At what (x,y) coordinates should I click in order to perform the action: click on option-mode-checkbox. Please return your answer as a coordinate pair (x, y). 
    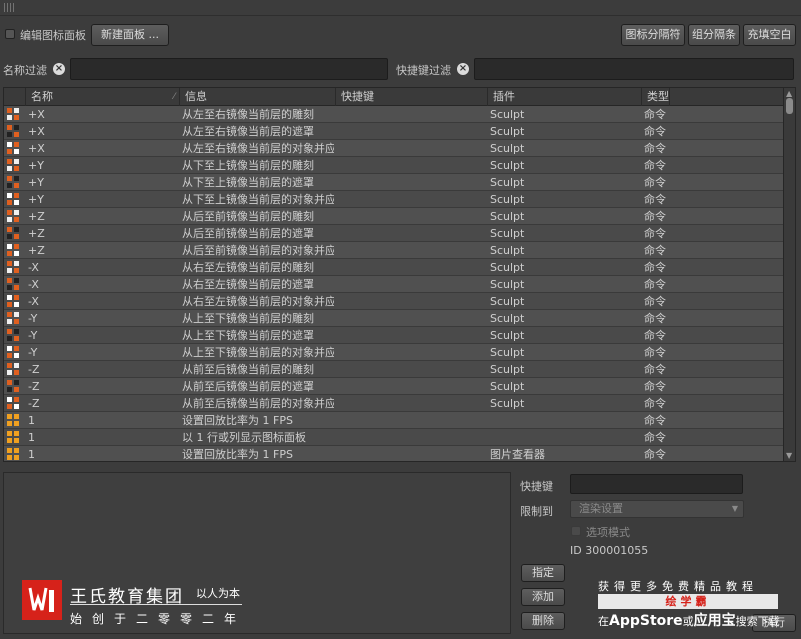
    Looking at the image, I should click on (576, 531).